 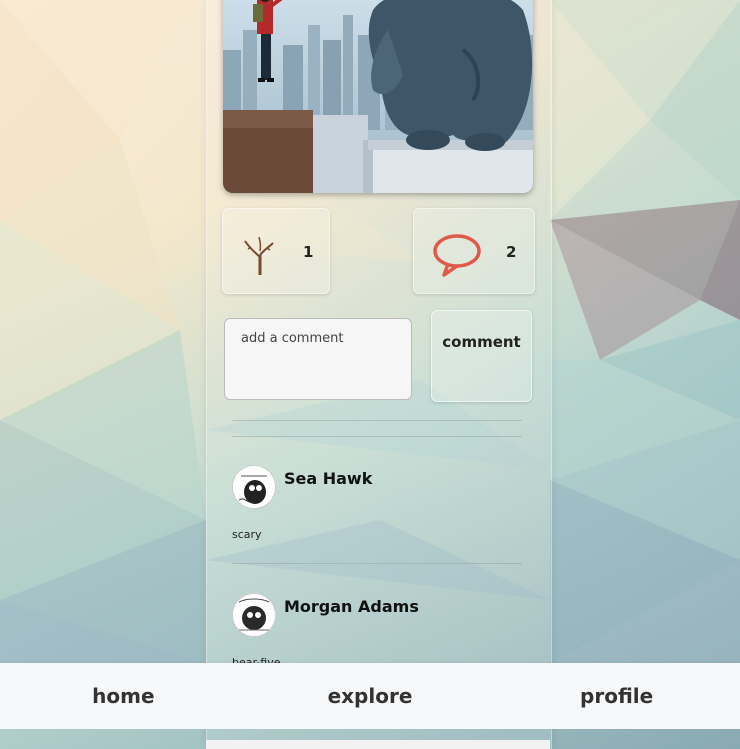 I want to click on comment-text: bear-five, so click(x=256, y=659).